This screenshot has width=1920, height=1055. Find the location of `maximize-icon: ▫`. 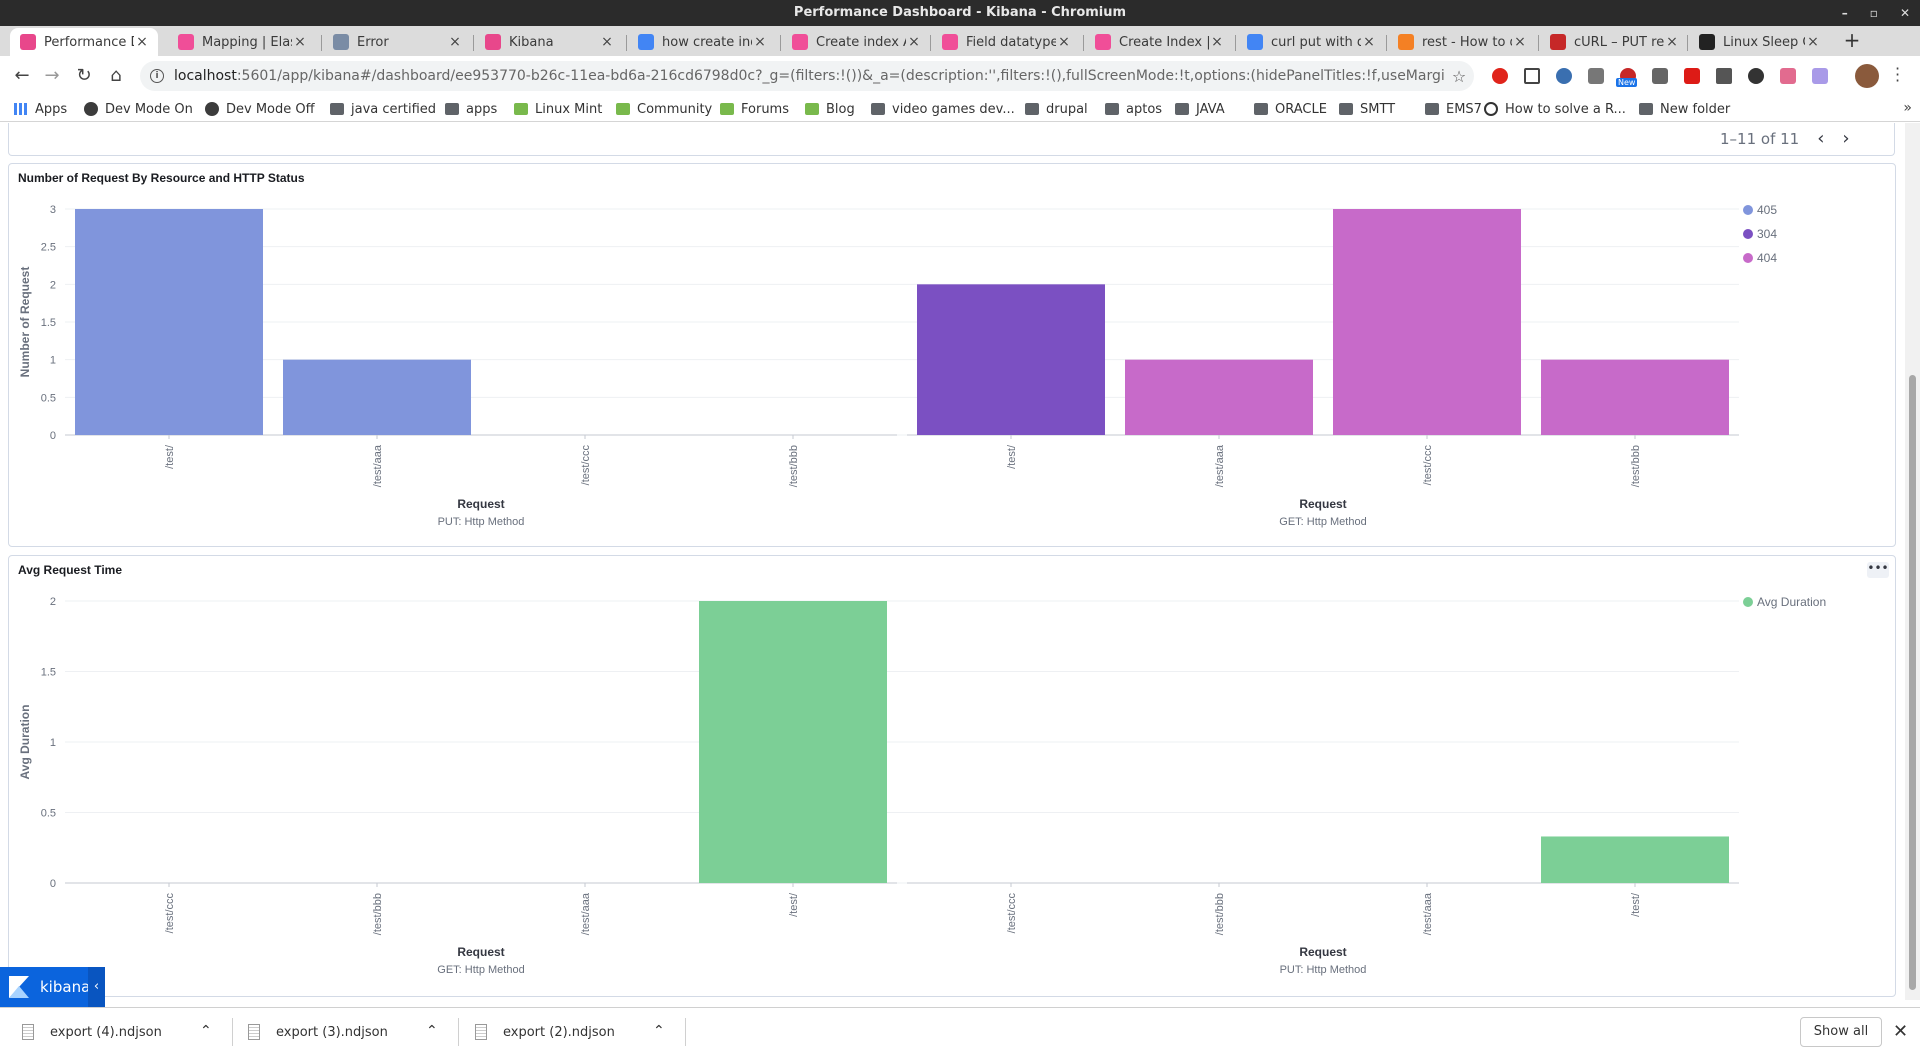

maximize-icon: ▫ is located at coordinates (1874, 13).